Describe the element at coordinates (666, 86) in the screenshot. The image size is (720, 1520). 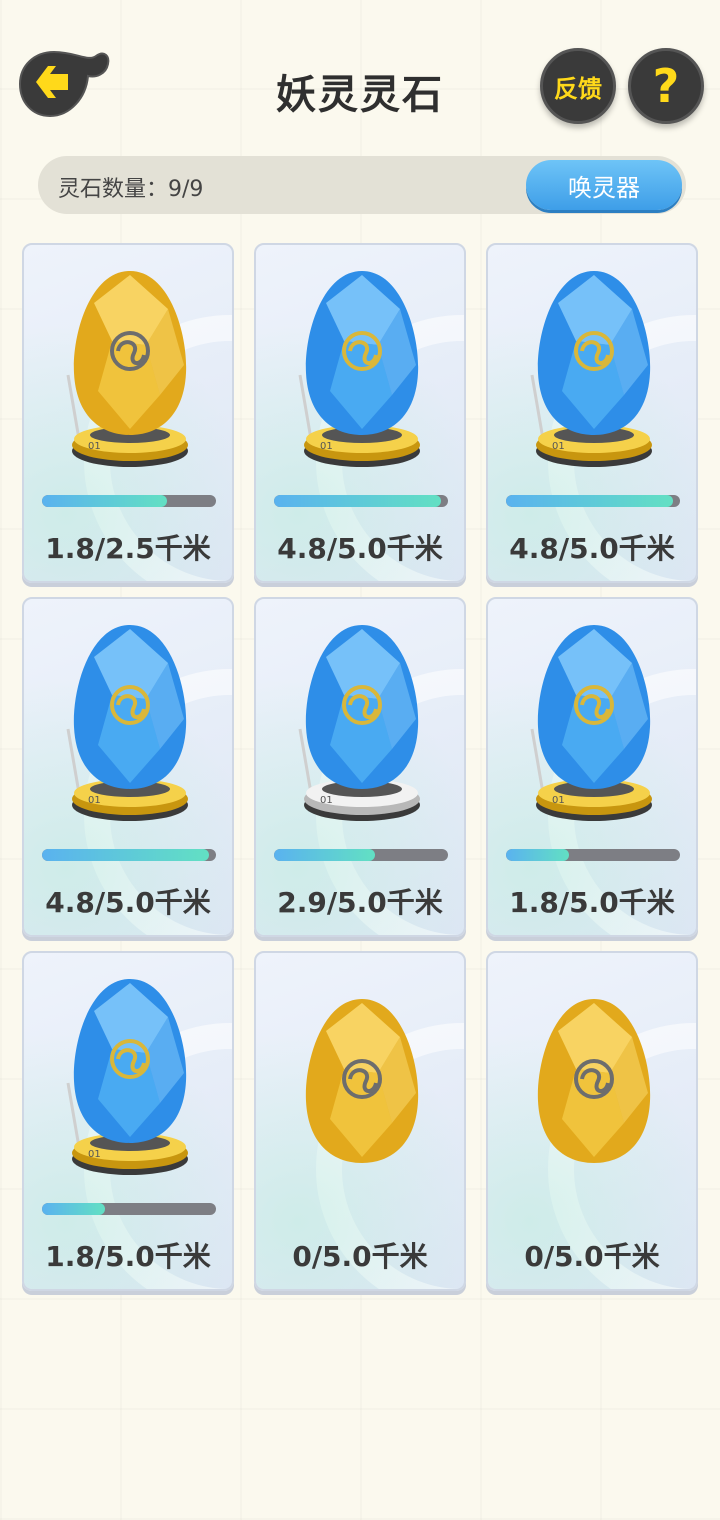
I see `help-button: ?` at that location.